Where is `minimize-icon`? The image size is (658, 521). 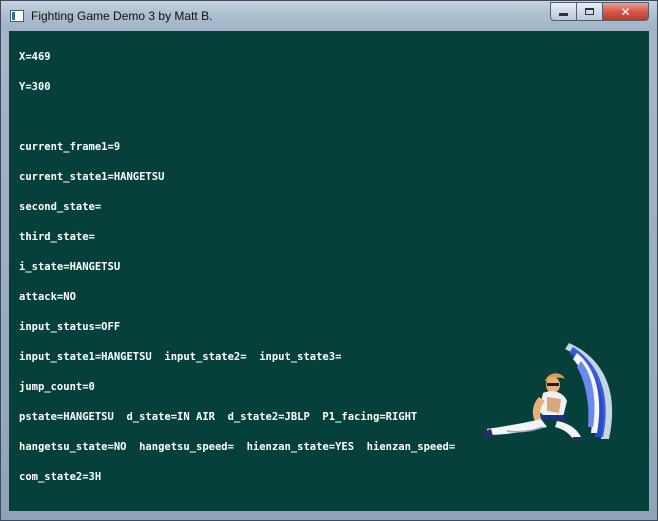
minimize-icon is located at coordinates (563, 14).